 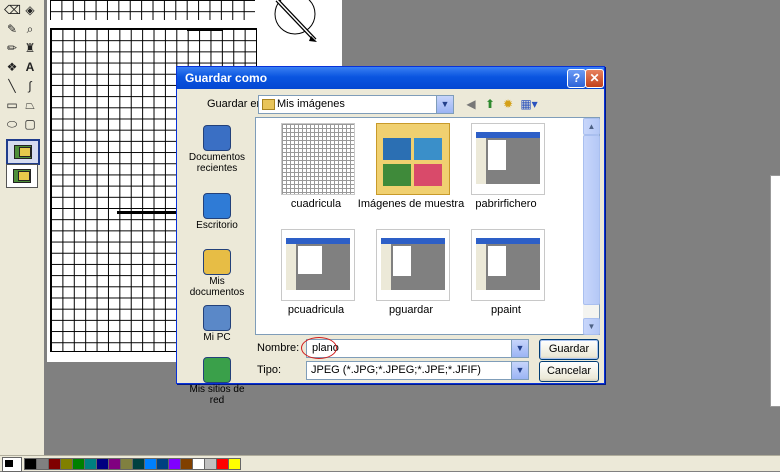 What do you see at coordinates (152, 10) in the screenshot?
I see `grid-drawing-top` at bounding box center [152, 10].